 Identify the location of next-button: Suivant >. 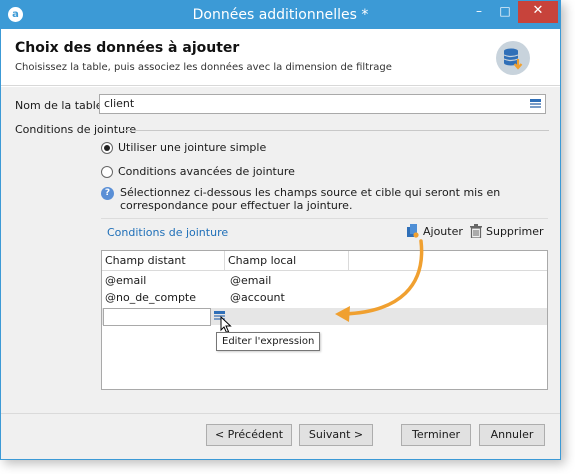
(336, 435).